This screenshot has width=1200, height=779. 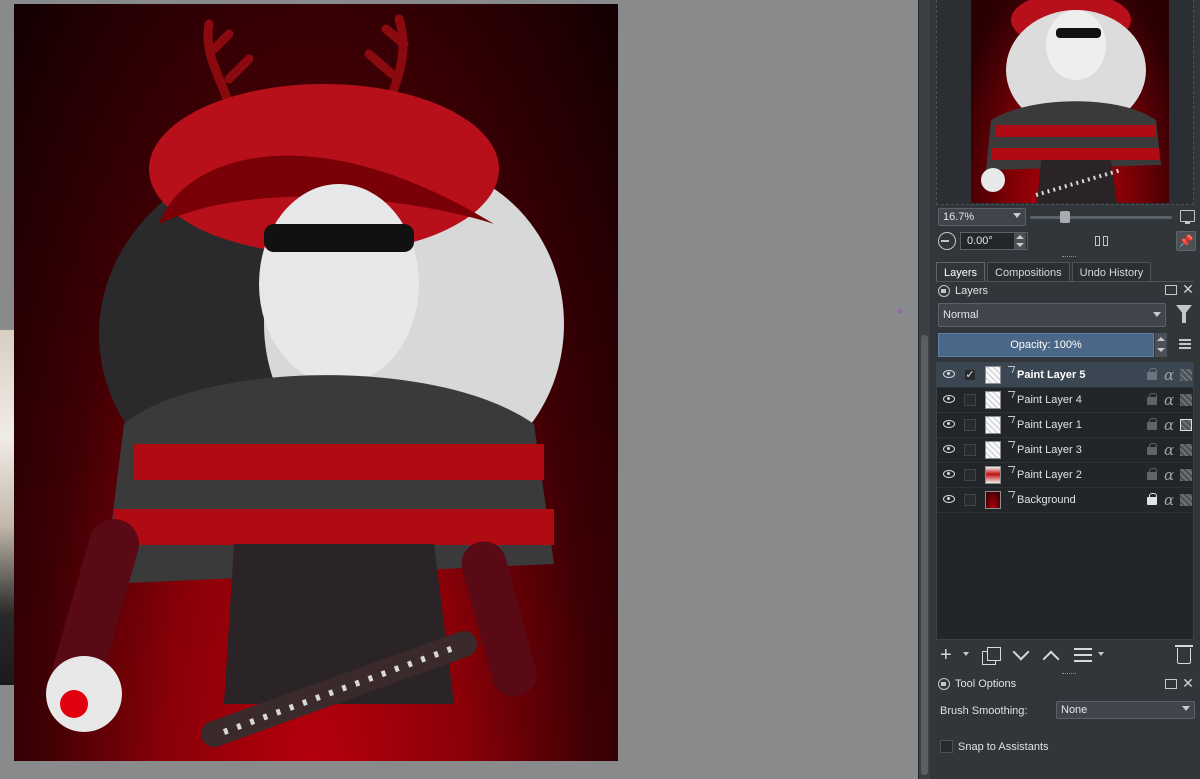 I want to click on duplicate-layer-button, so click(x=991, y=656).